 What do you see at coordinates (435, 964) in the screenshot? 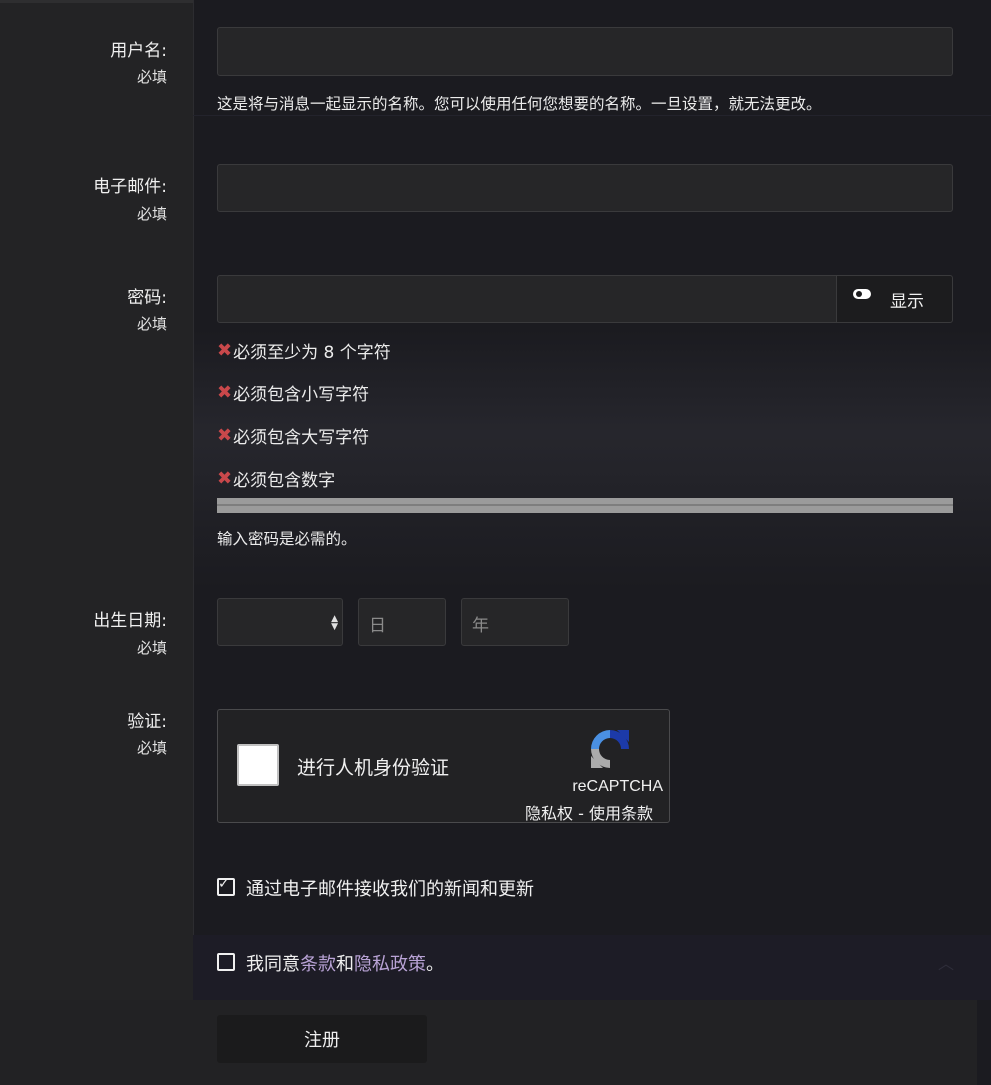
I see `terms-suffix: 。` at bounding box center [435, 964].